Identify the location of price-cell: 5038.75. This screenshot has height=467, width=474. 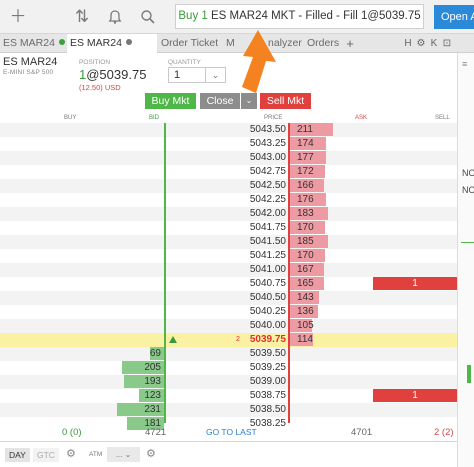
(252, 396).